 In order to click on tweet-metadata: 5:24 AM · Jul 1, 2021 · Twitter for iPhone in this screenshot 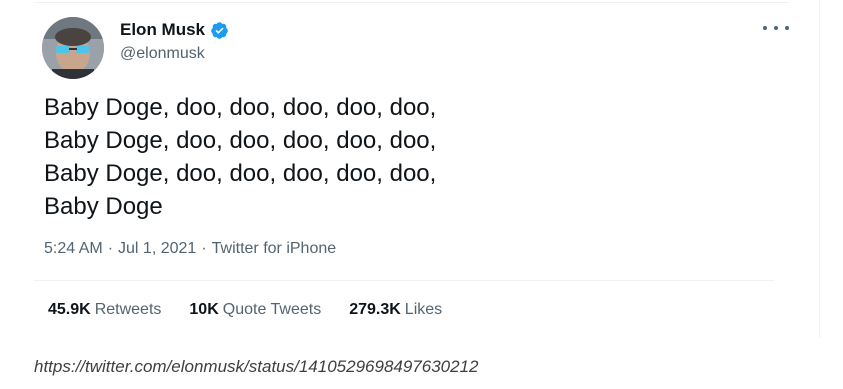, I will do `click(190, 249)`.